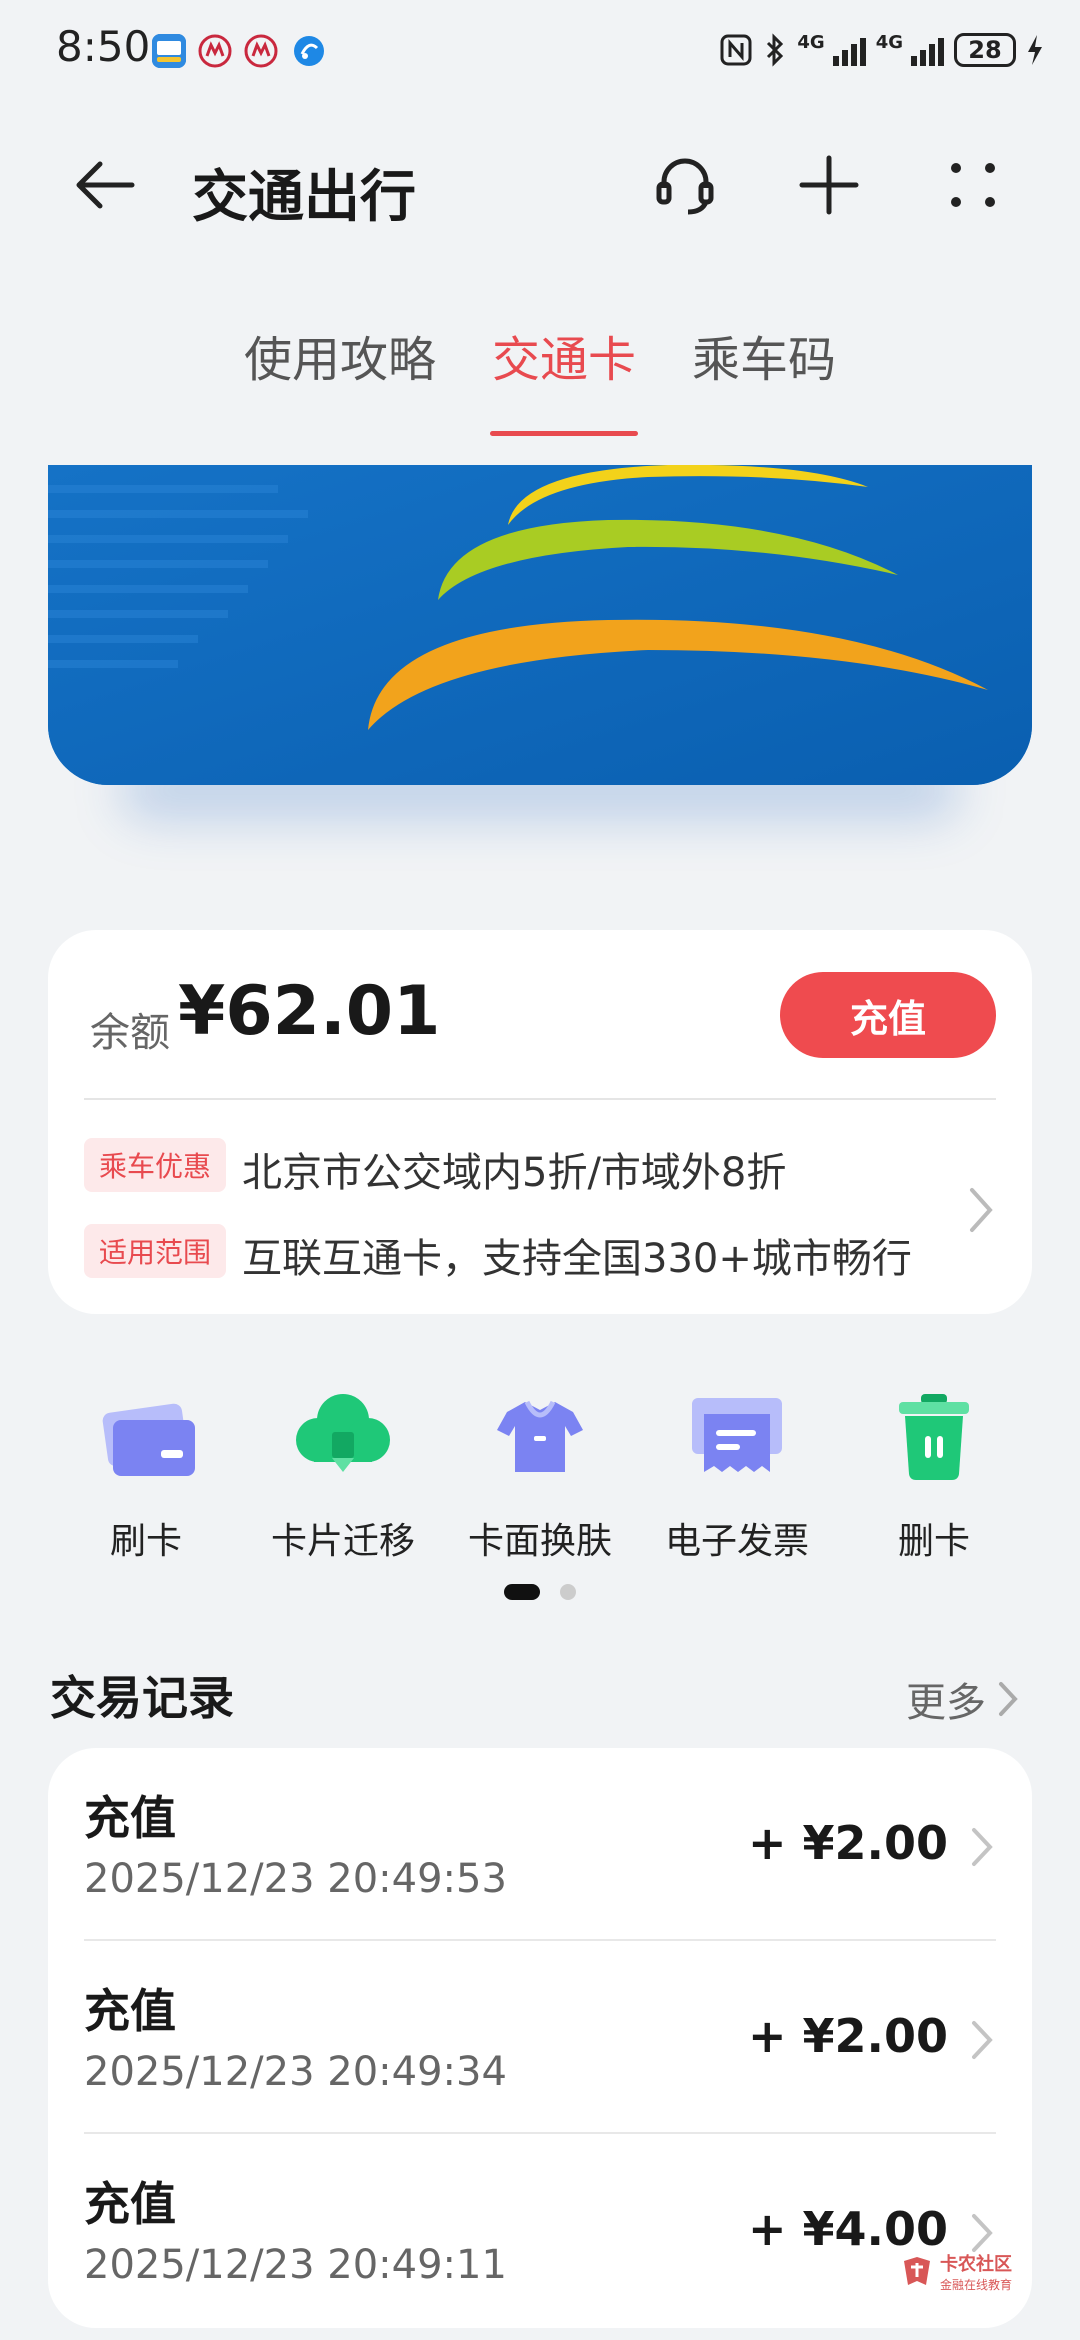 The height and width of the screenshot is (2340, 1080). What do you see at coordinates (946, 1703) in the screenshot?
I see `more-label: 更多` at bounding box center [946, 1703].